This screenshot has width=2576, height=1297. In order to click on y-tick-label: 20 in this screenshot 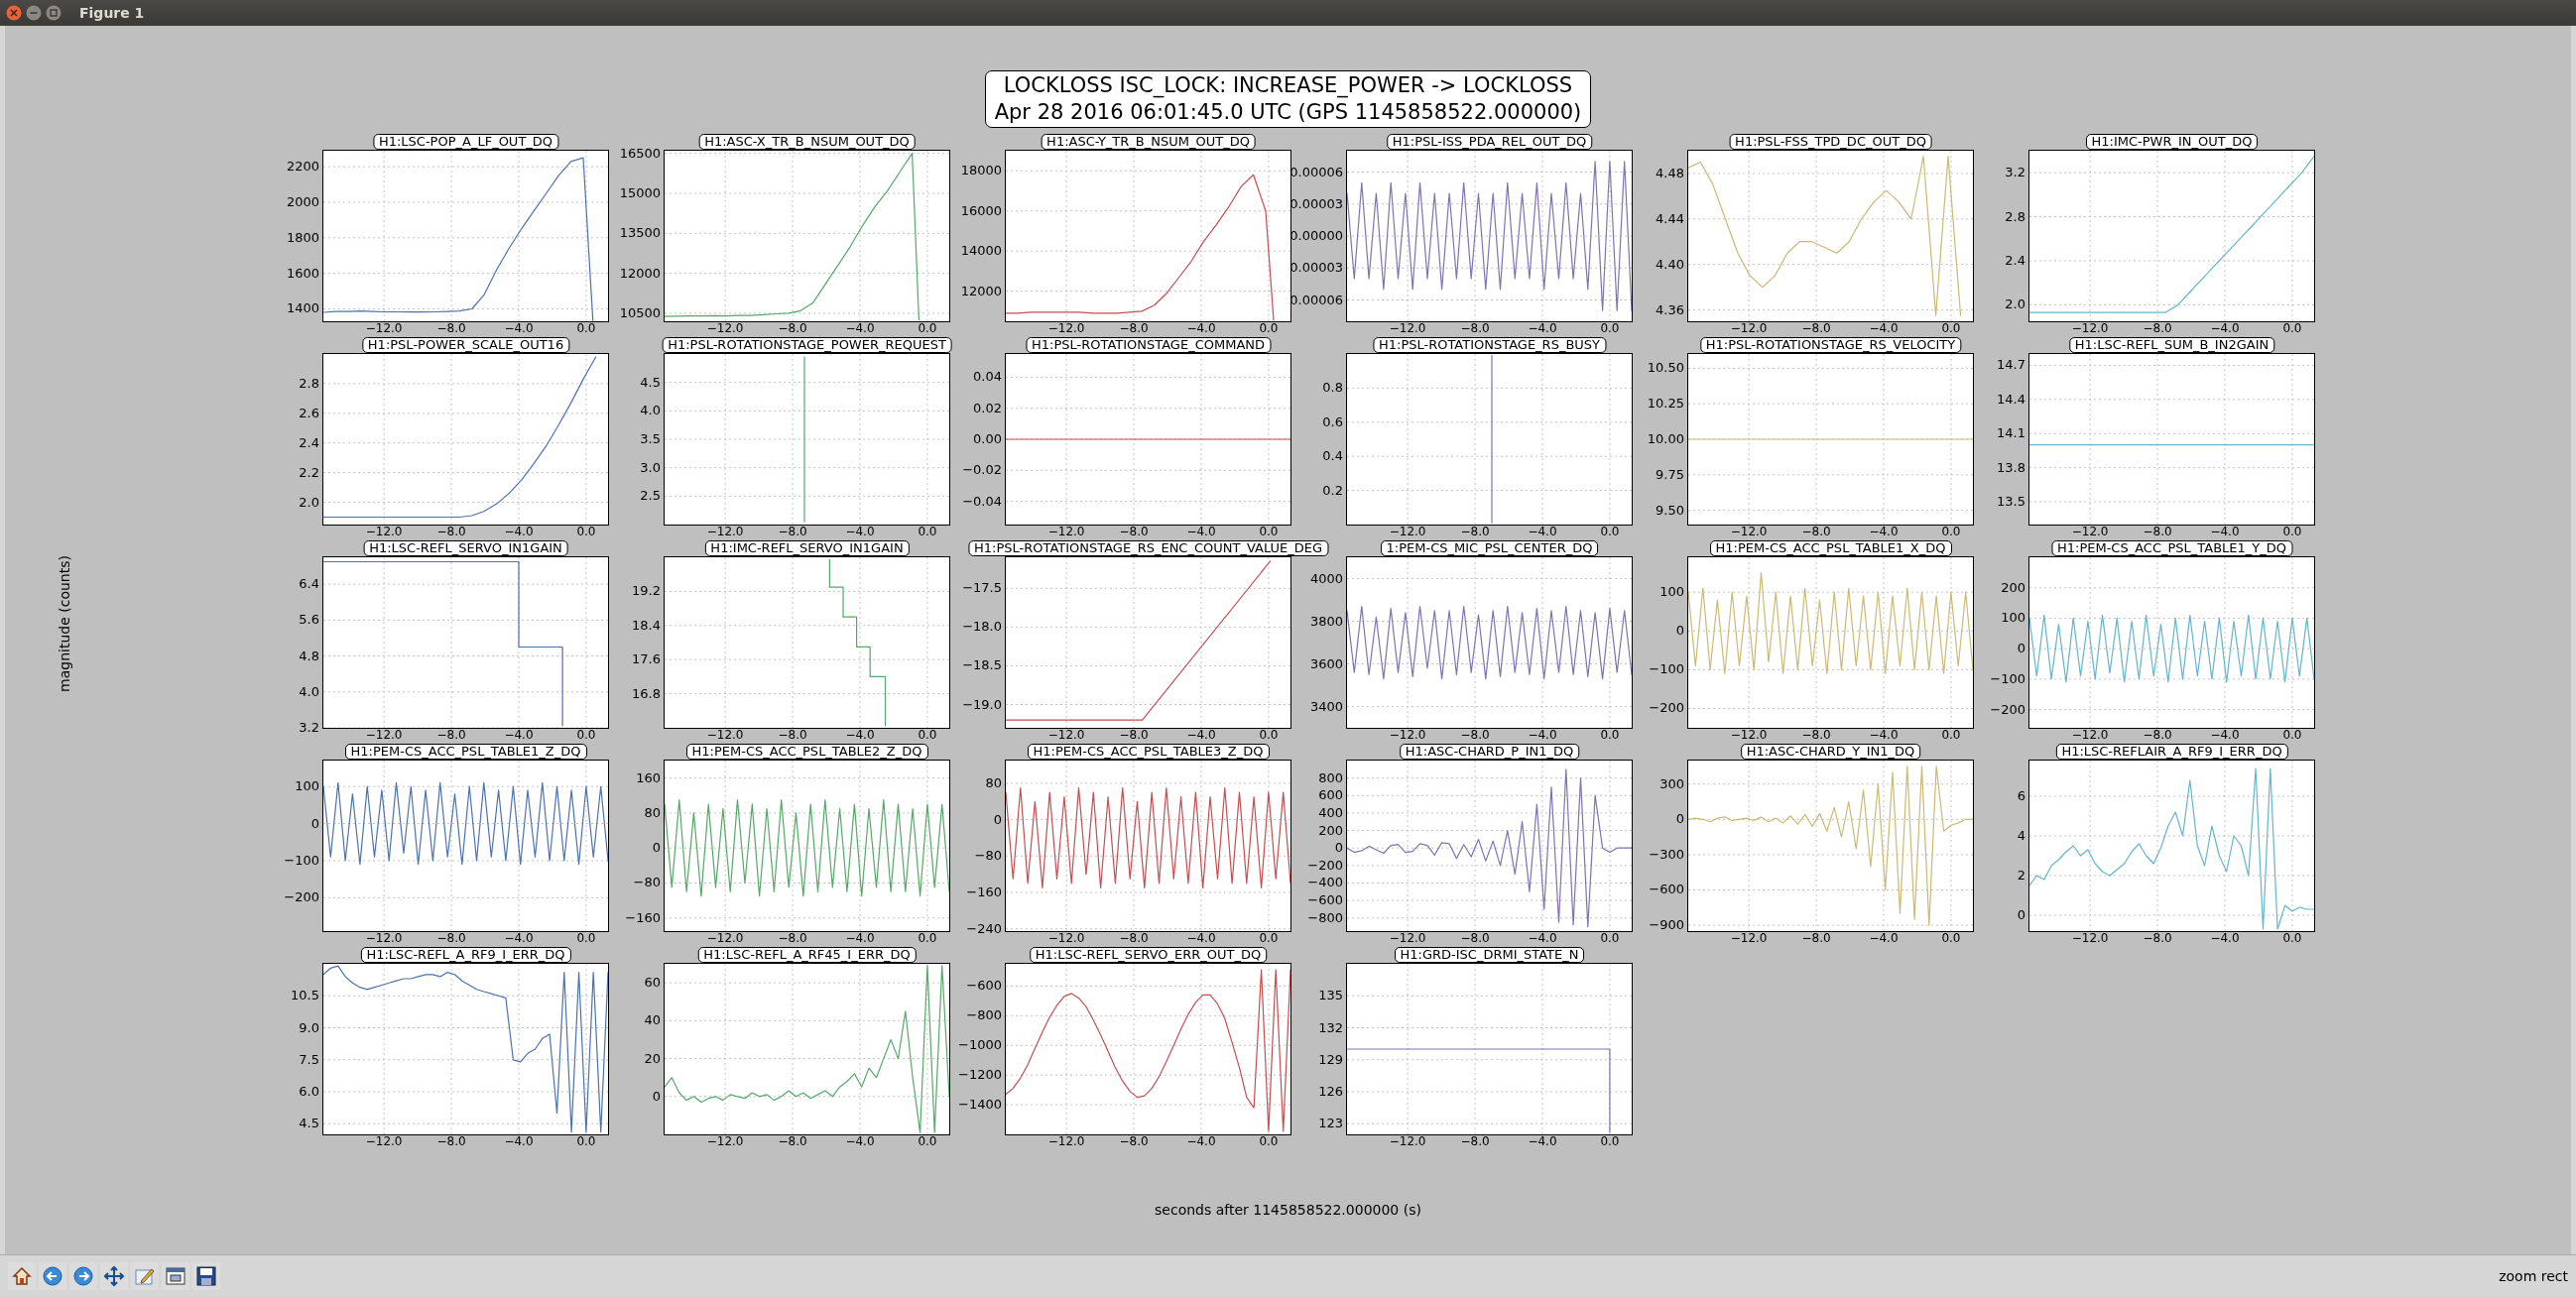, I will do `click(652, 1059)`.